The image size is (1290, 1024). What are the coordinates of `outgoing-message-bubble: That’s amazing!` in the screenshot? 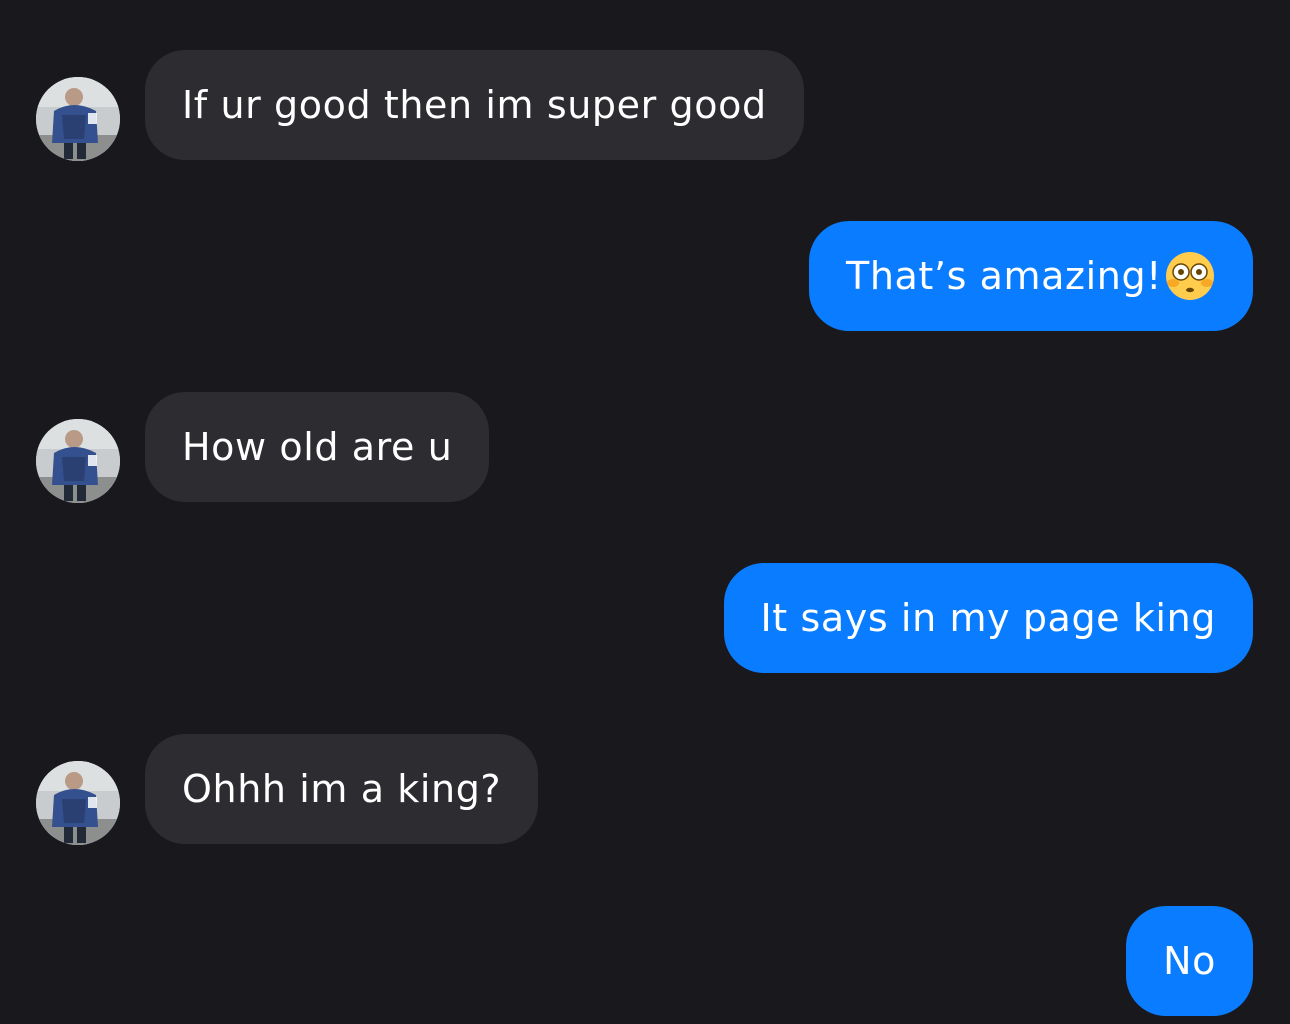 It's located at (1031, 276).